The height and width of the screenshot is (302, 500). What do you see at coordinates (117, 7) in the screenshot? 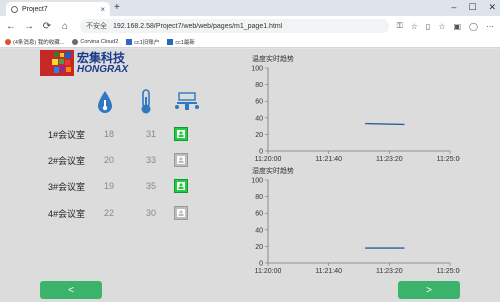
I see `new-tab-button: +` at bounding box center [117, 7].